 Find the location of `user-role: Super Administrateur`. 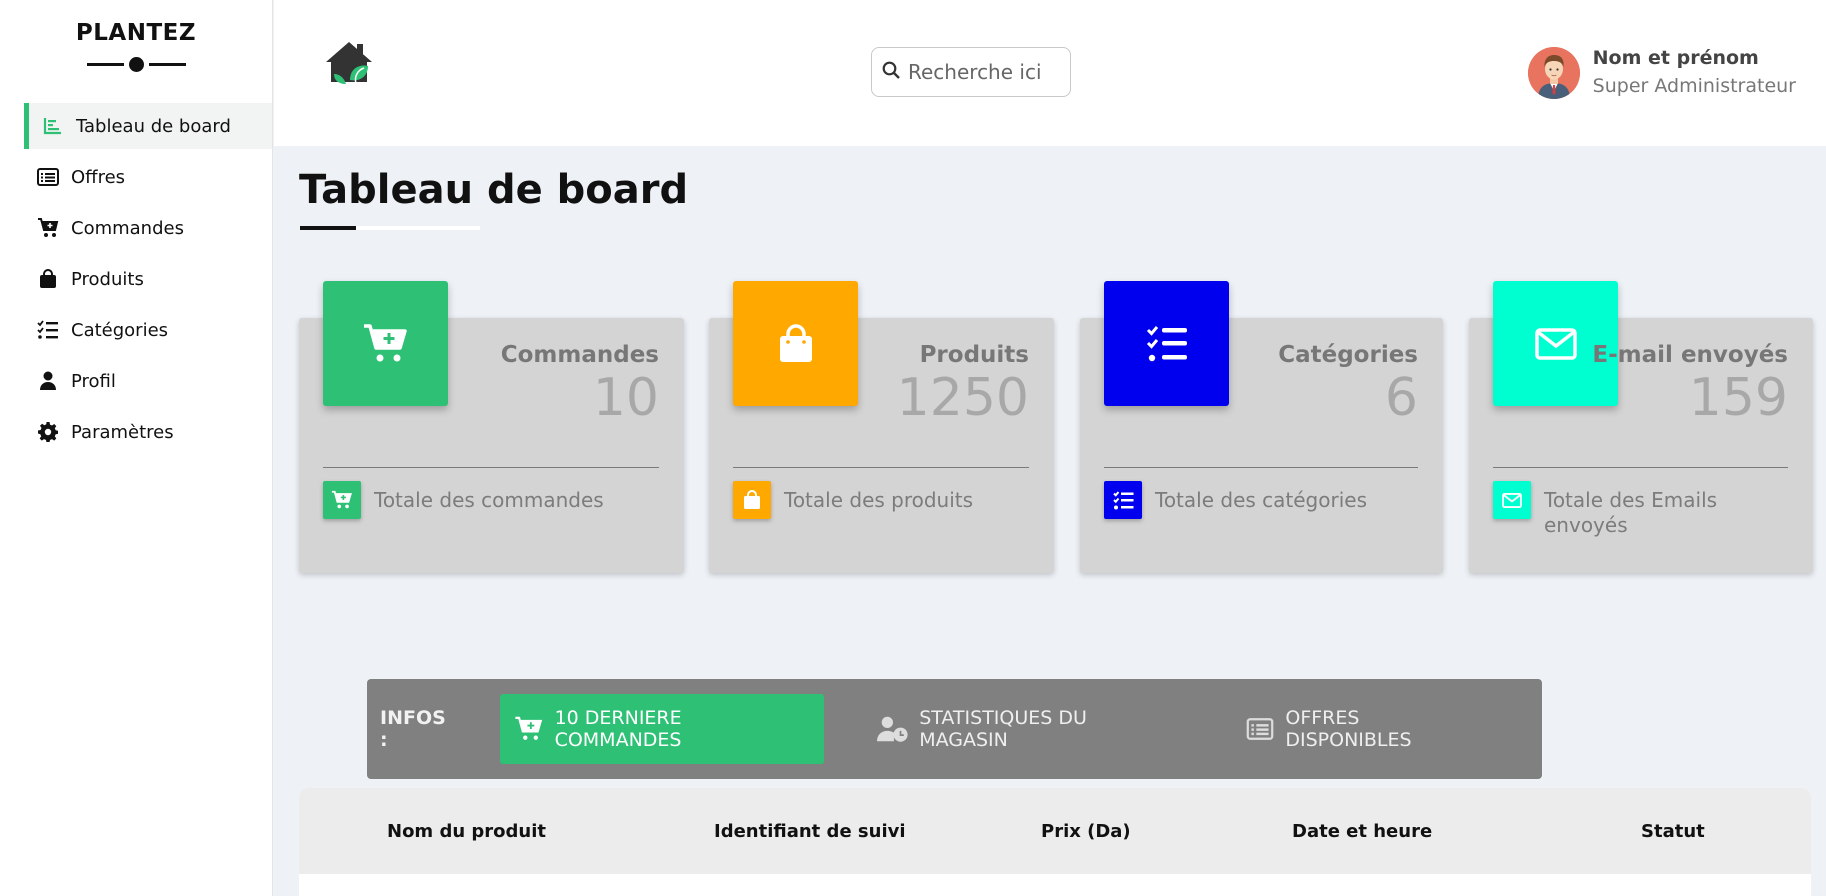

user-role: Super Administrateur is located at coordinates (1694, 86).